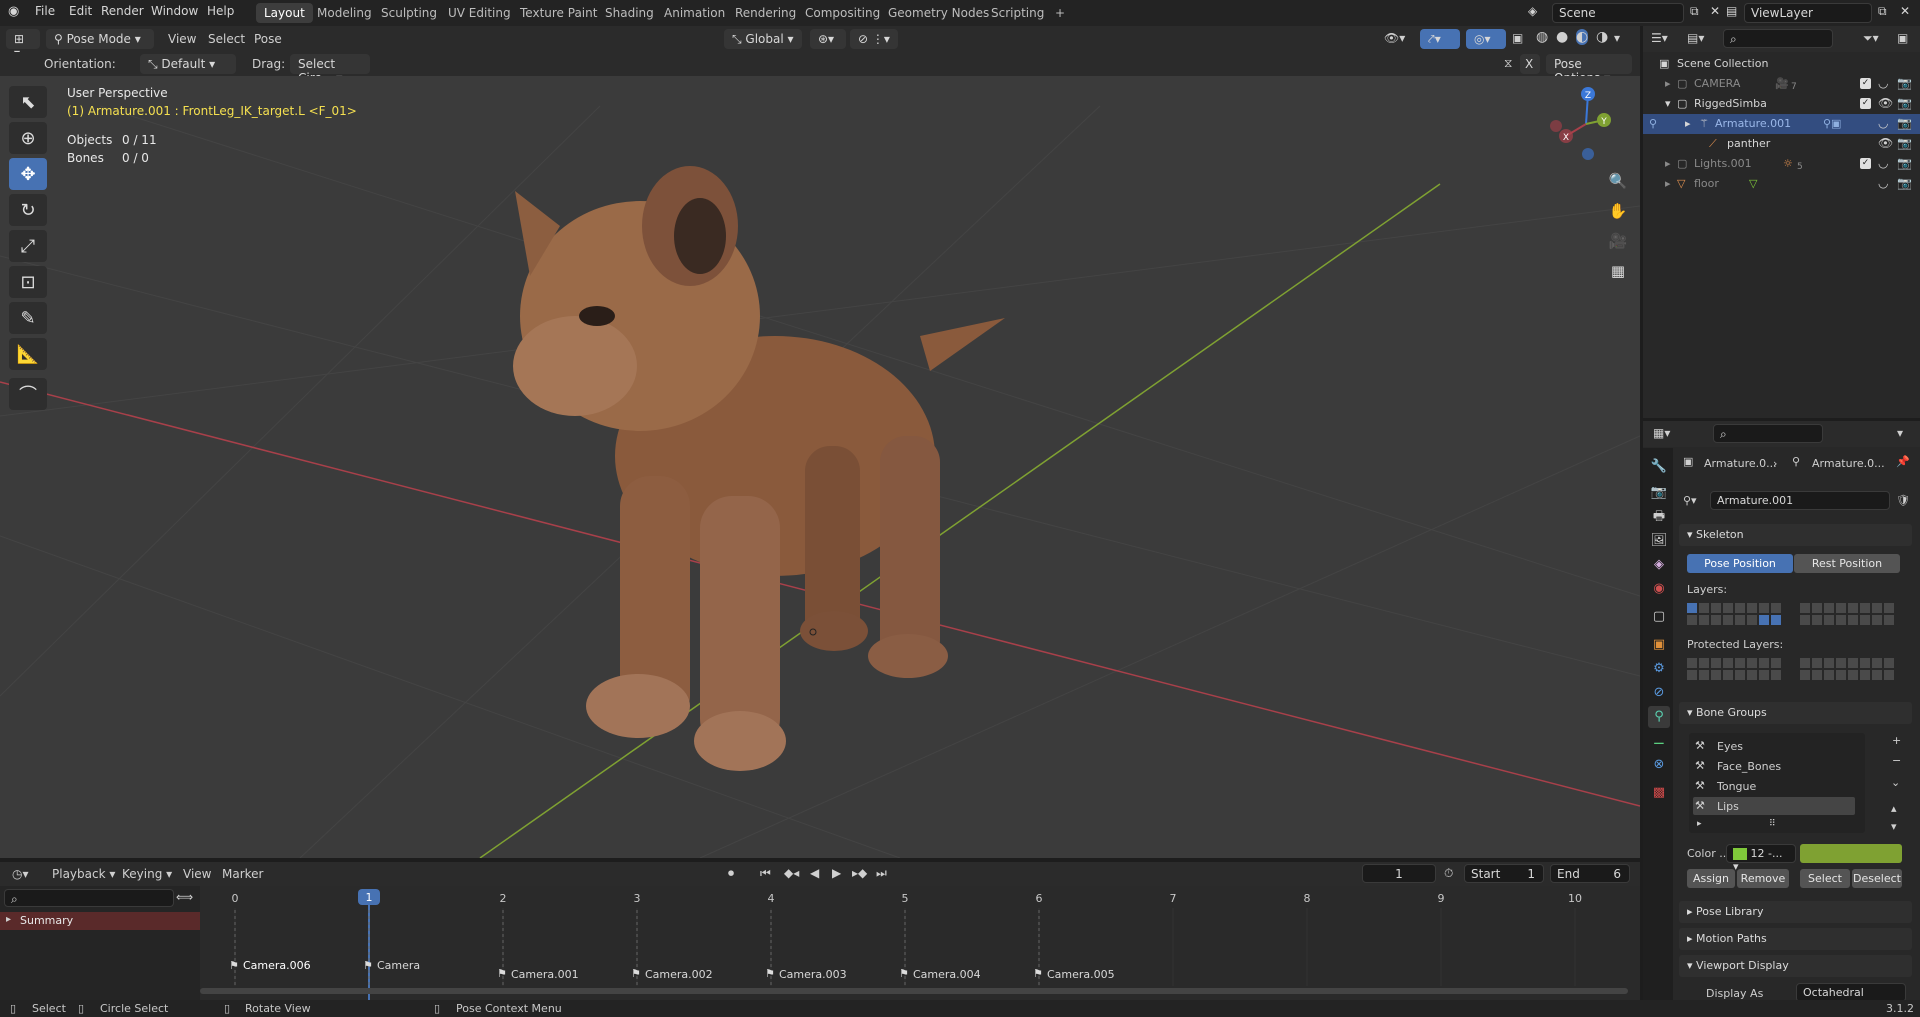 Image resolution: width=1920 pixels, height=1017 pixels. I want to click on remove-view-layer-icon: ✕, so click(1905, 11).